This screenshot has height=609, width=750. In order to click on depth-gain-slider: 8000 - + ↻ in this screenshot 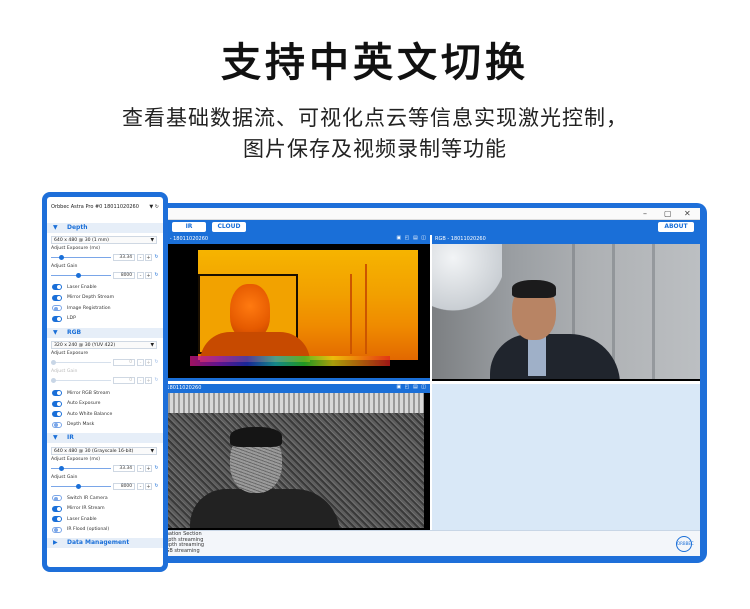, I will do `click(105, 275)`.